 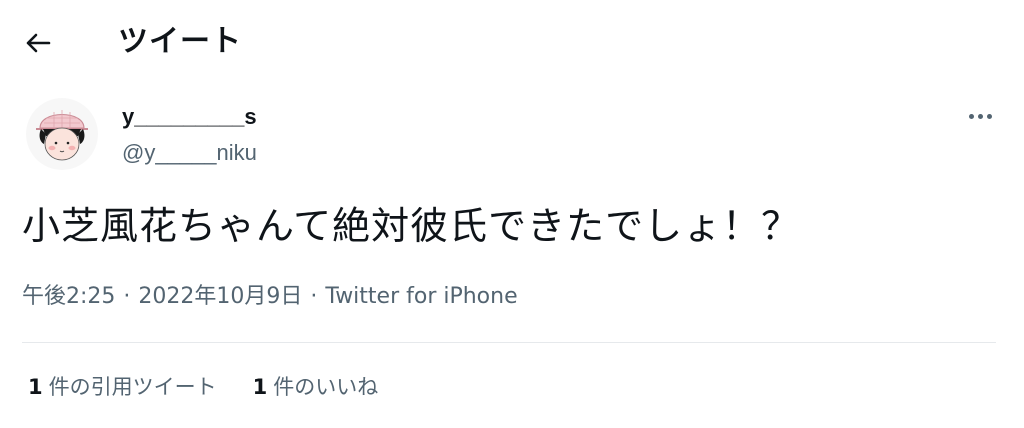 I want to click on cartoon-avatar-icon, so click(x=62, y=134).